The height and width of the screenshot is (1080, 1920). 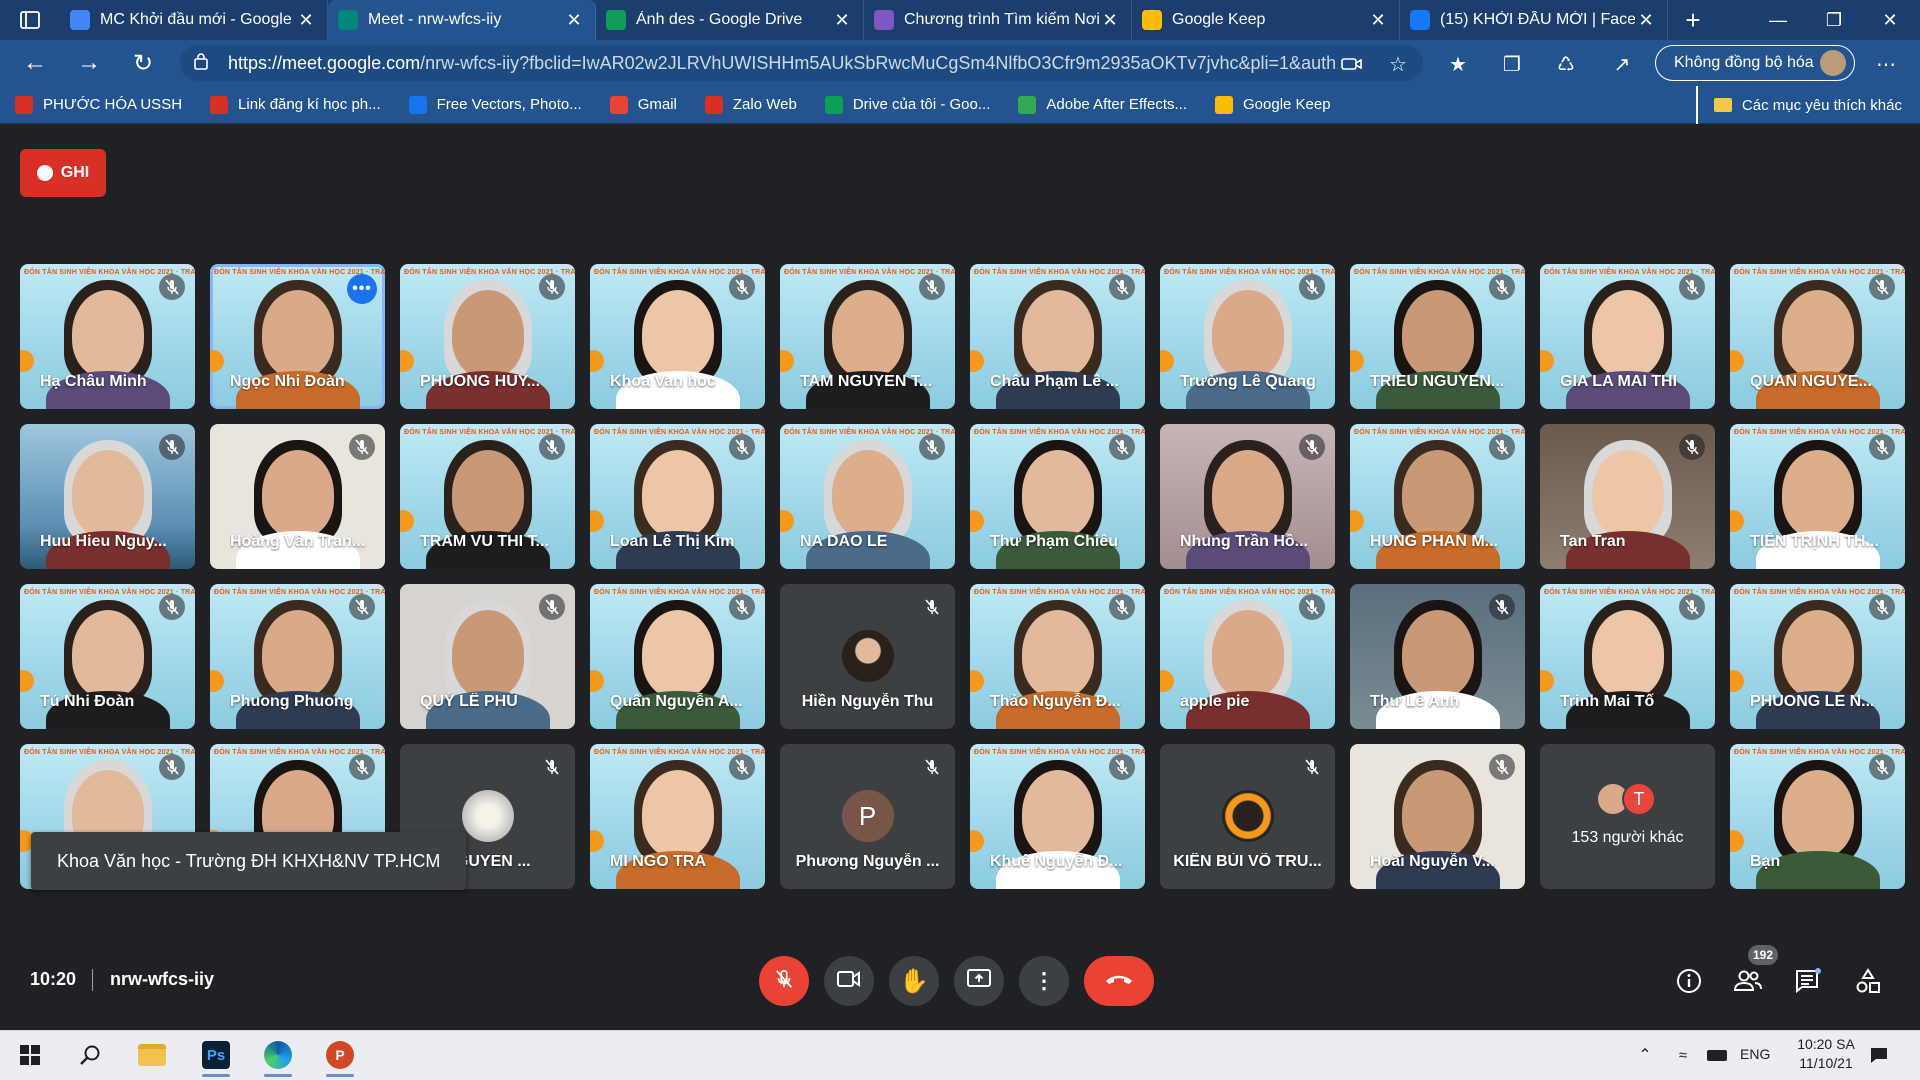 I want to click on refresh-button: ↻, so click(x=143, y=63).